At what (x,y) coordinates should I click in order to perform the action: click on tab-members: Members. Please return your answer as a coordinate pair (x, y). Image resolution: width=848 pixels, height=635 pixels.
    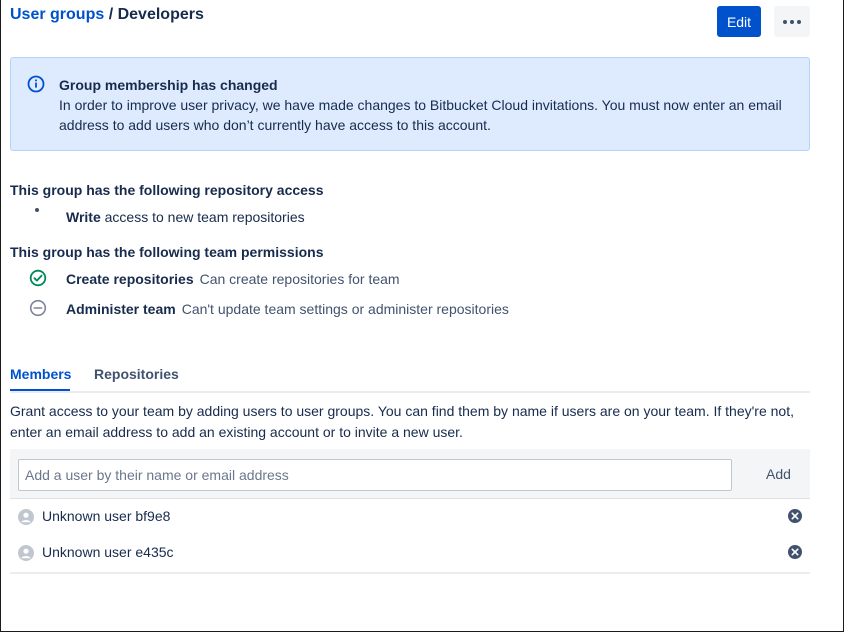
    Looking at the image, I should click on (40, 374).